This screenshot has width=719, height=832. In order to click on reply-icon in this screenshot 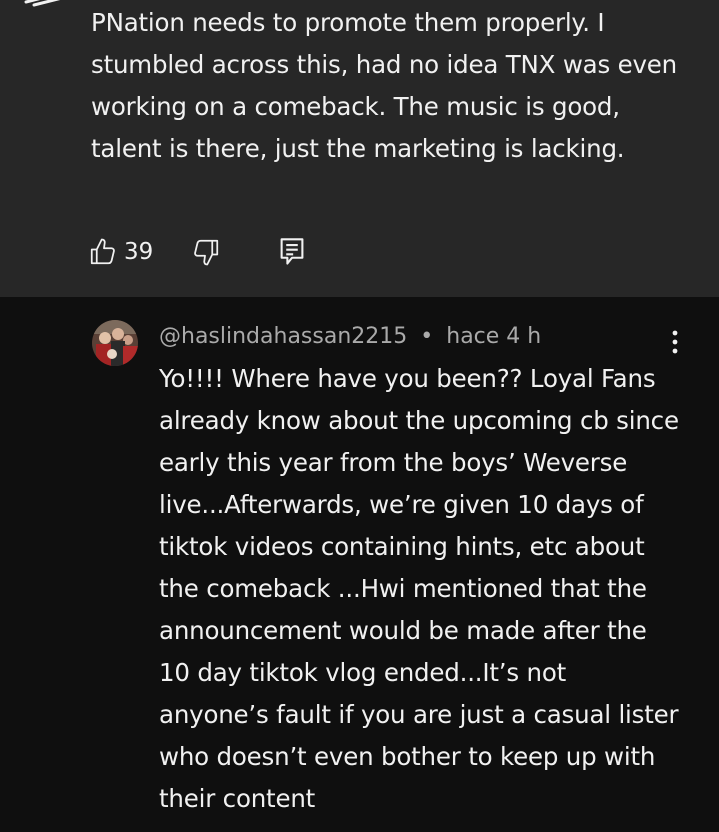, I will do `click(292, 251)`.